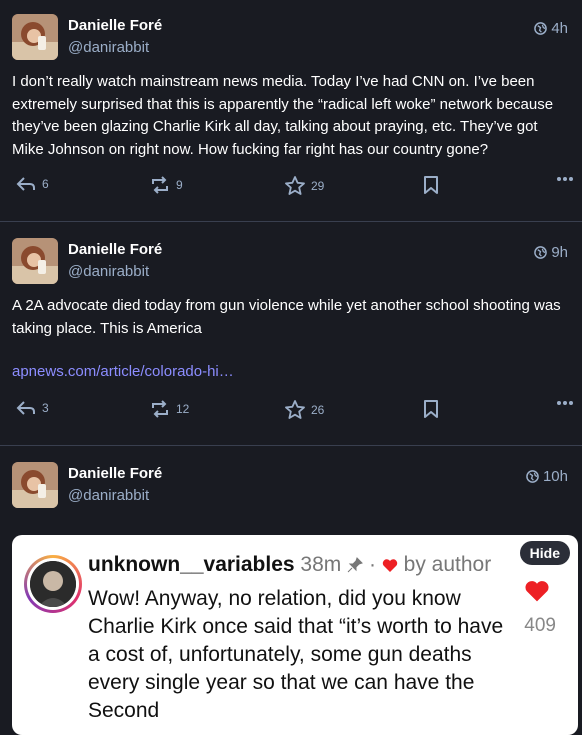  What do you see at coordinates (179, 185) in the screenshot?
I see `boost-count: 9` at bounding box center [179, 185].